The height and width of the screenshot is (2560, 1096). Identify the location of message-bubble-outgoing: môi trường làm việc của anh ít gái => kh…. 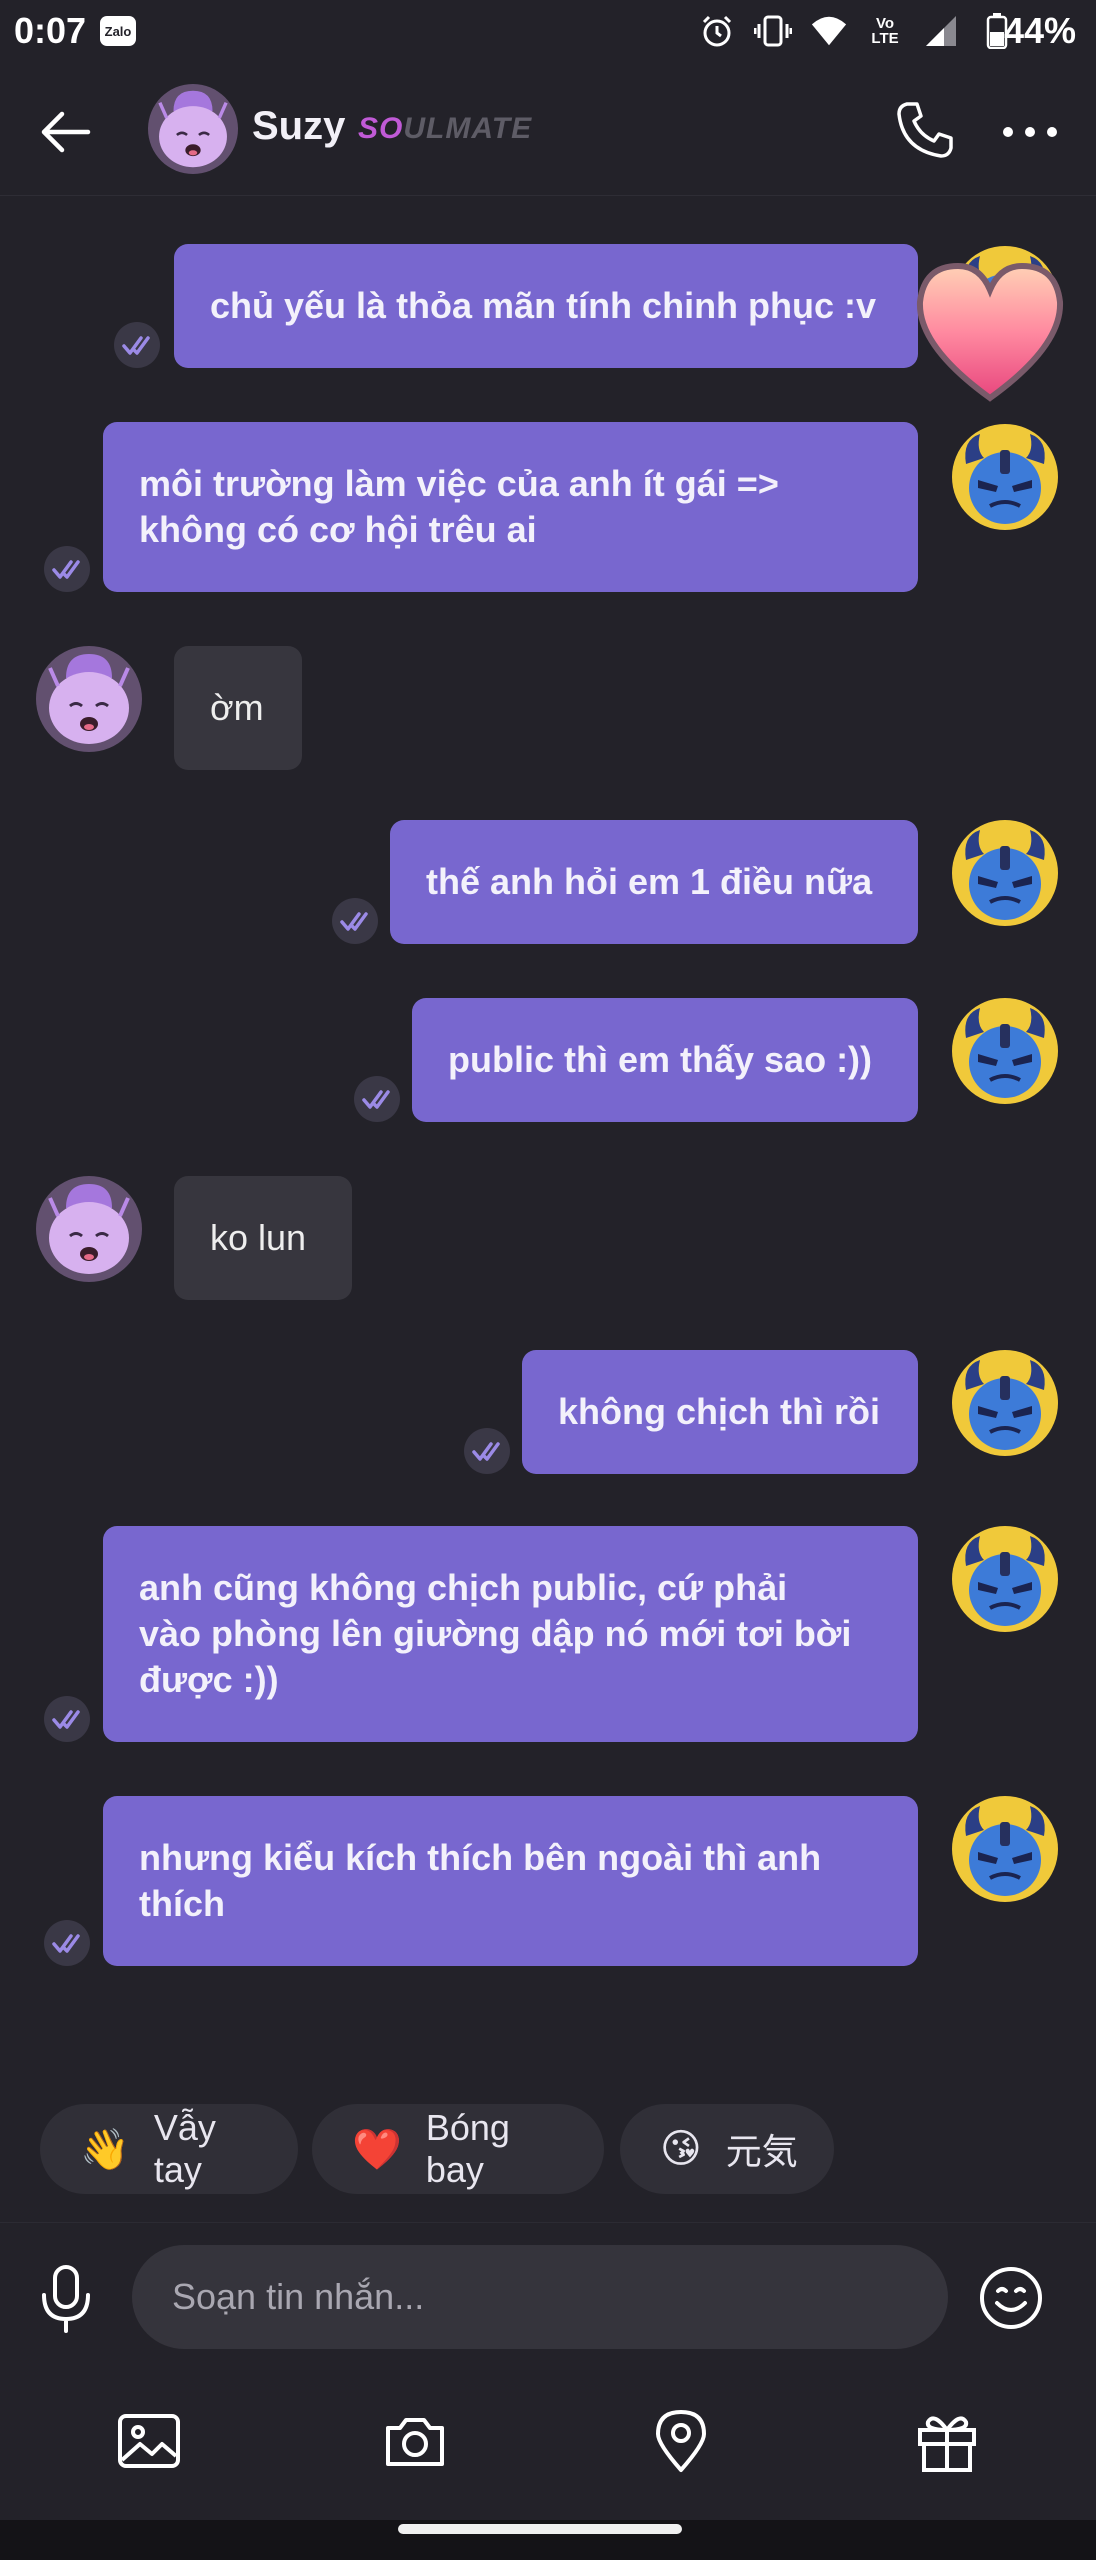
(510, 507).